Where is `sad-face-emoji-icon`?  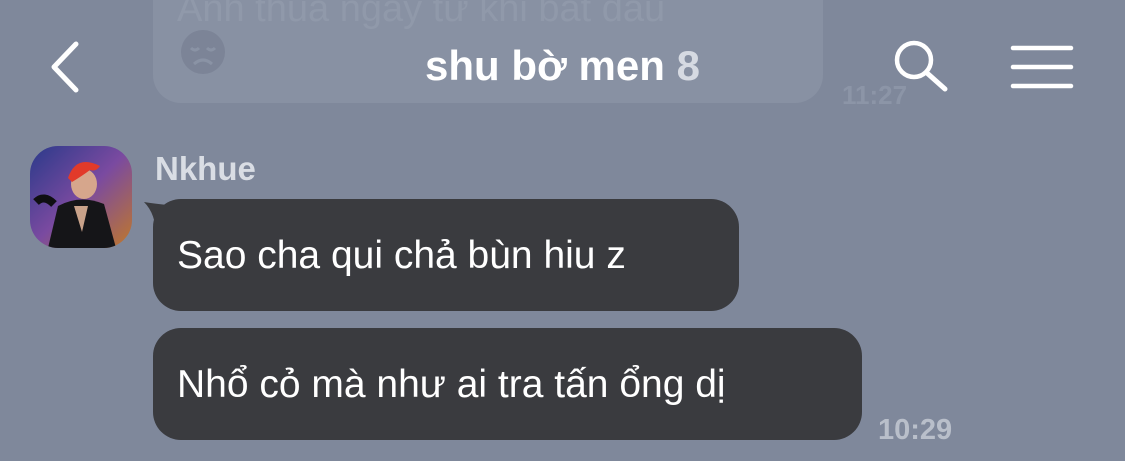
sad-face-emoji-icon is located at coordinates (203, 52).